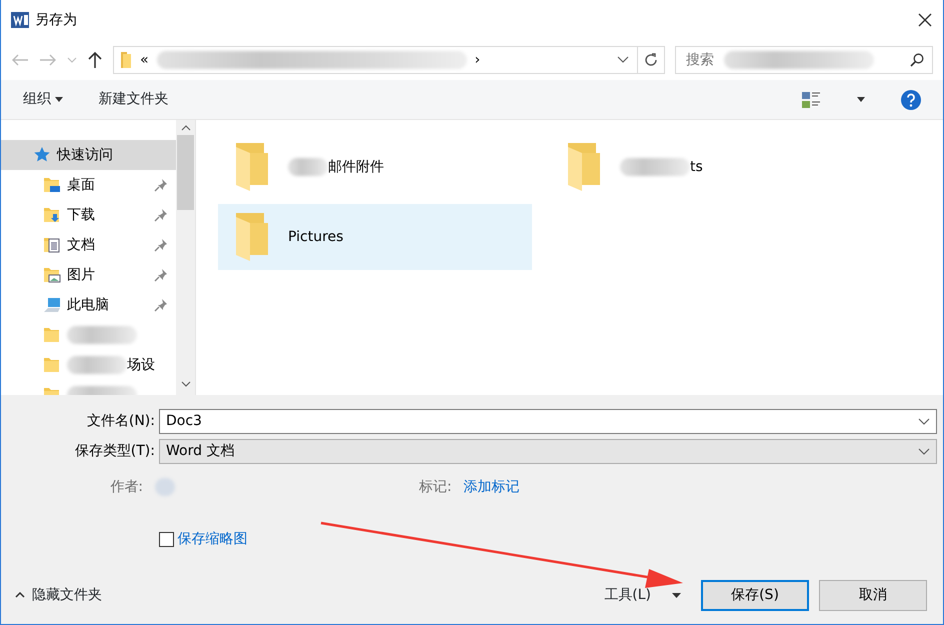 The width and height of the screenshot is (944, 625). Describe the element at coordinates (917, 60) in the screenshot. I see `search-icon` at that location.